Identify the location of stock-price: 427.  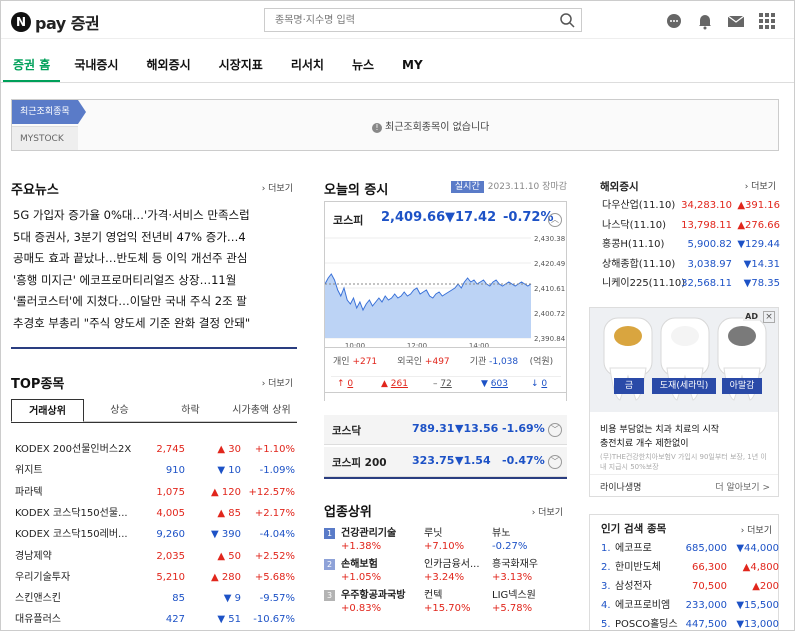
(175, 620).